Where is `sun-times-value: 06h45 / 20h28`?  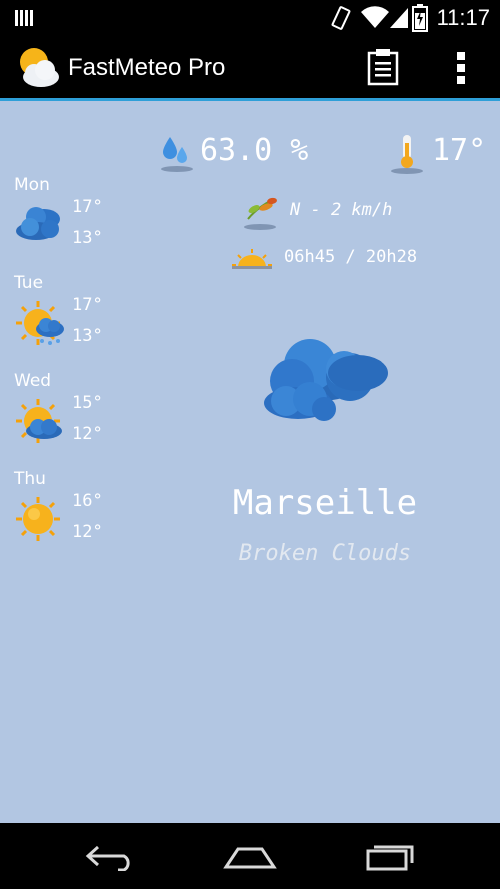
sun-times-value: 06h45 / 20h28 is located at coordinates (351, 257).